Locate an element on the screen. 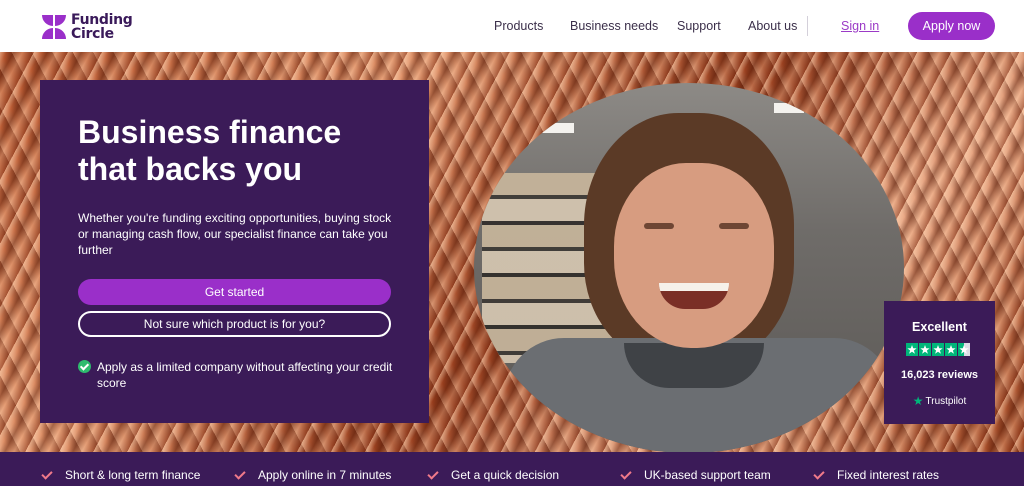 This screenshot has height=486, width=1024. nav-business-needs: Business needs is located at coordinates (614, 26).